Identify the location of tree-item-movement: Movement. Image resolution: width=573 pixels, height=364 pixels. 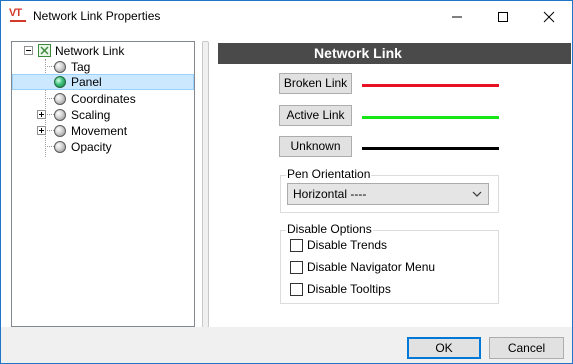
(103, 131).